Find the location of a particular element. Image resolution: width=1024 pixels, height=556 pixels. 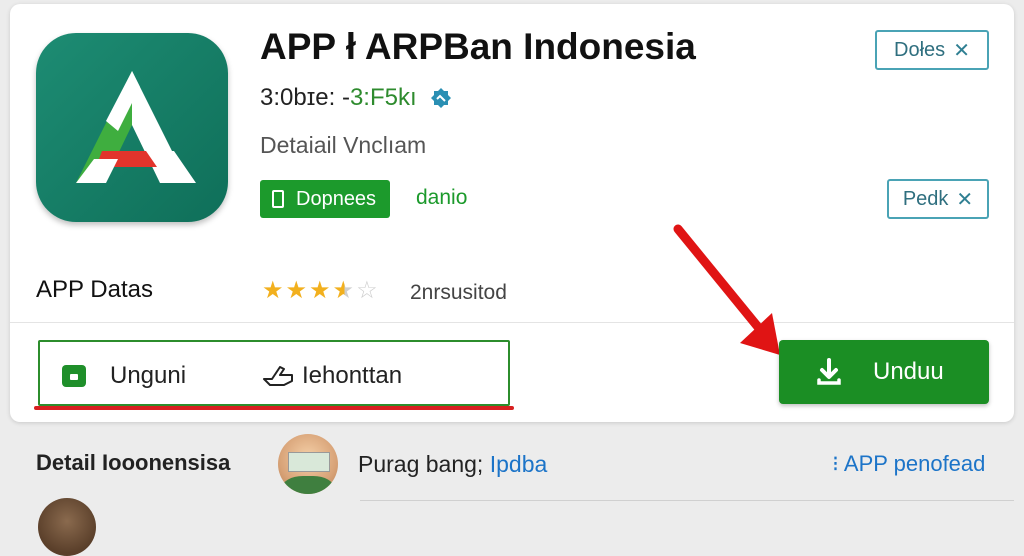

app-report-link: ⁝ APP penofead is located at coordinates (908, 464).